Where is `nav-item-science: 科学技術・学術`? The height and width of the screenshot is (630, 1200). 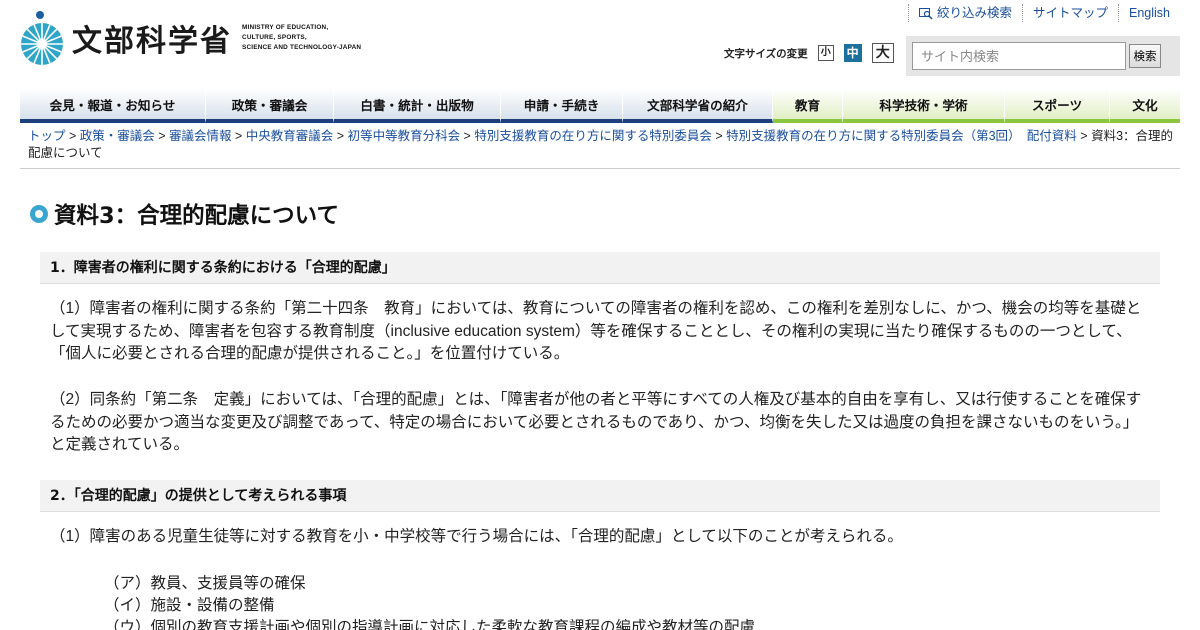
nav-item-science: 科学技術・学術 is located at coordinates (924, 106).